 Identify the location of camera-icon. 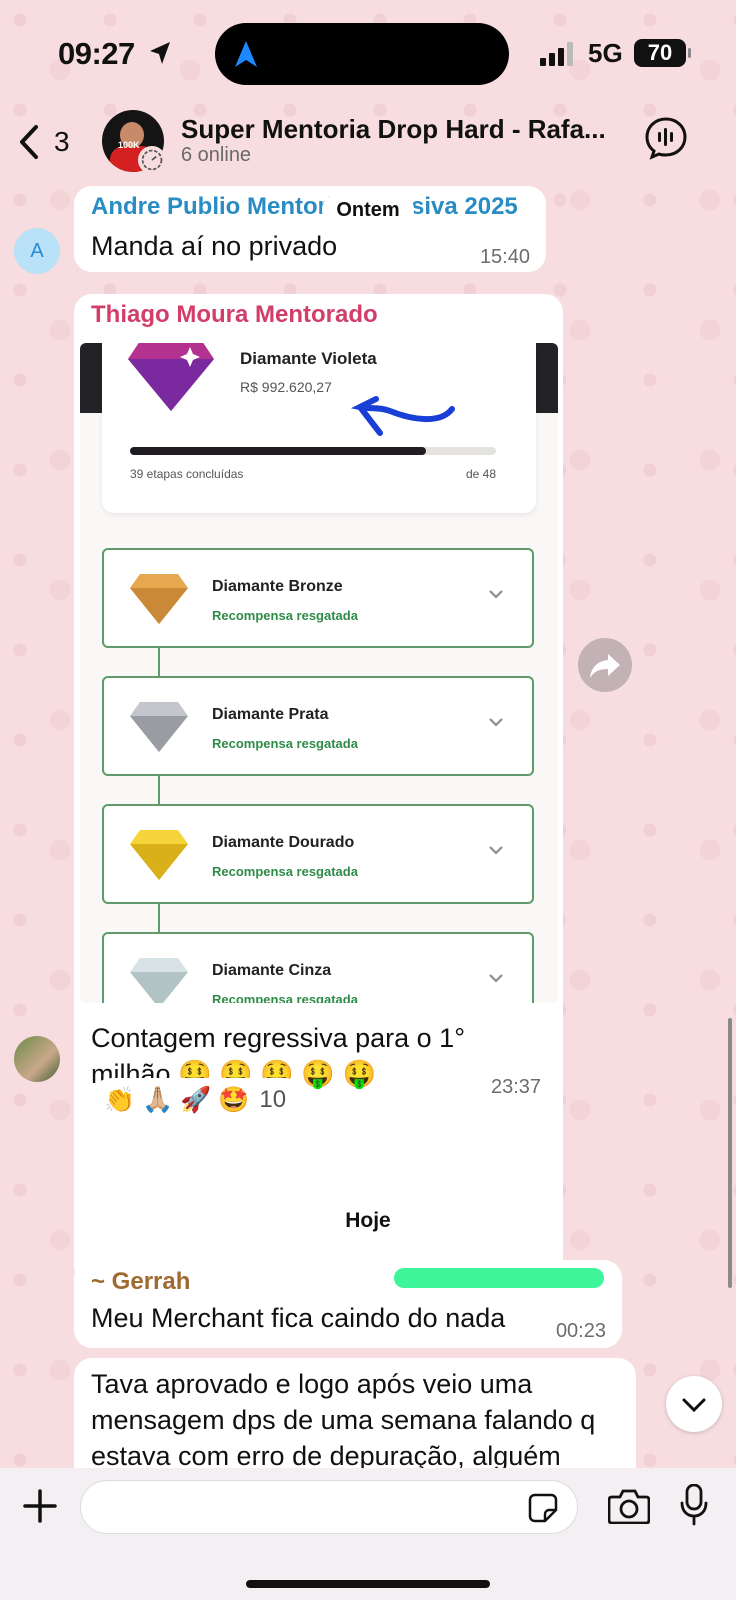
(629, 1506).